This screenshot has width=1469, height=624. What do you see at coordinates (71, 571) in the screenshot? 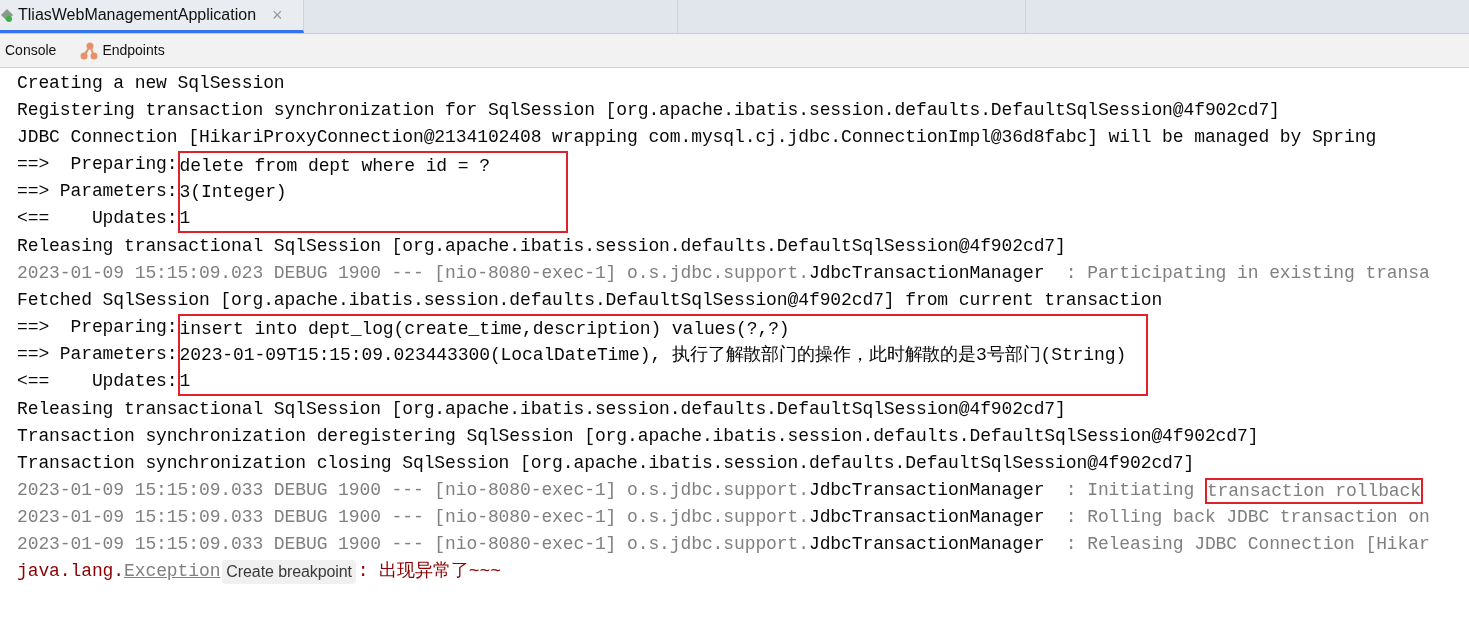
I see `exception-class: java.lang.` at bounding box center [71, 571].